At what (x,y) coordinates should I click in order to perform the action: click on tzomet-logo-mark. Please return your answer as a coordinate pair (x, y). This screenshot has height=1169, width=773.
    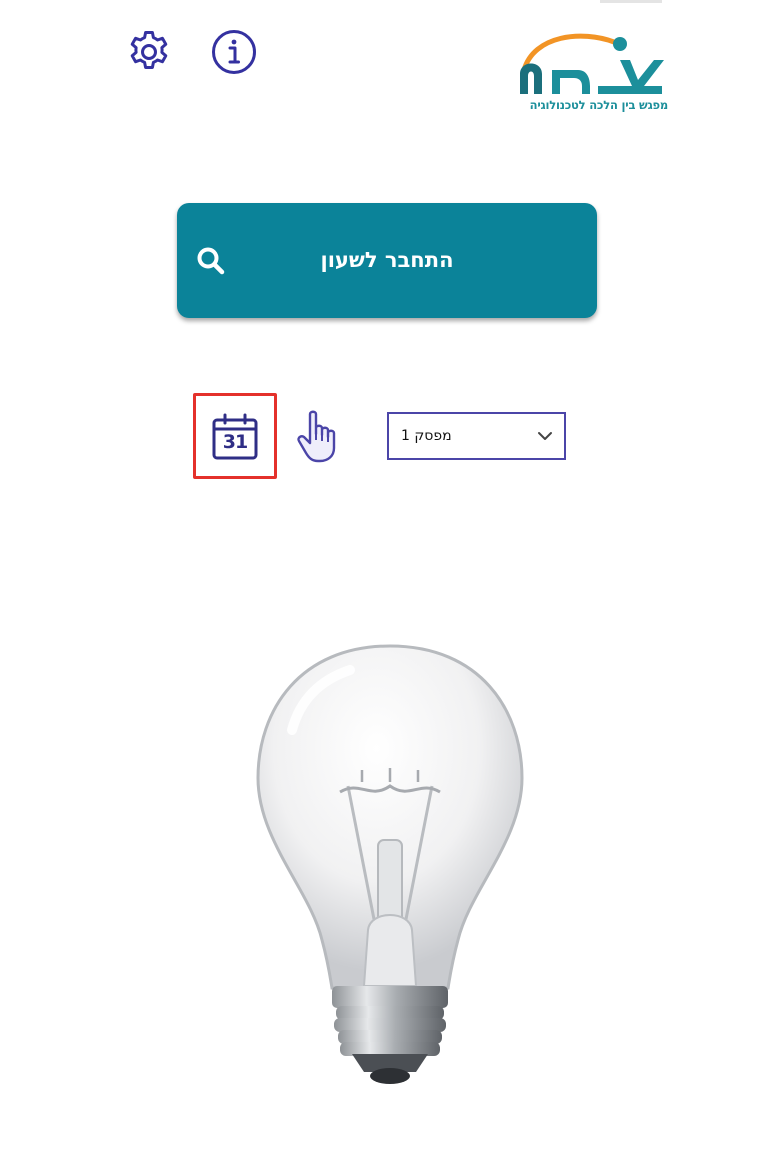
    Looking at the image, I should click on (592, 63).